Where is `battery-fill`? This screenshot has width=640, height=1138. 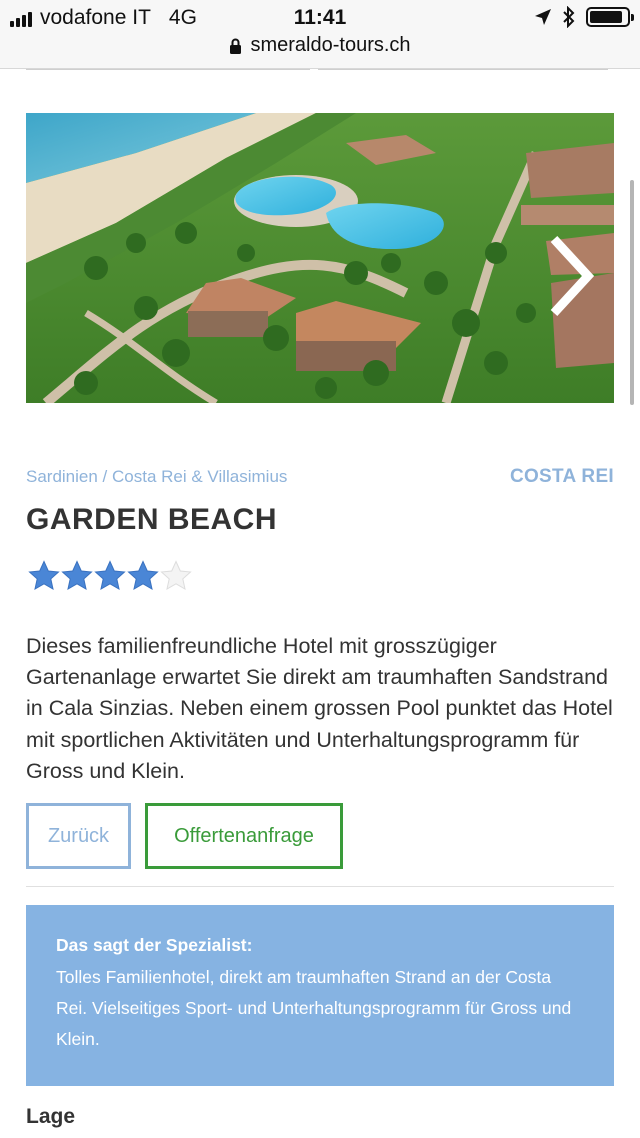 battery-fill is located at coordinates (606, 17).